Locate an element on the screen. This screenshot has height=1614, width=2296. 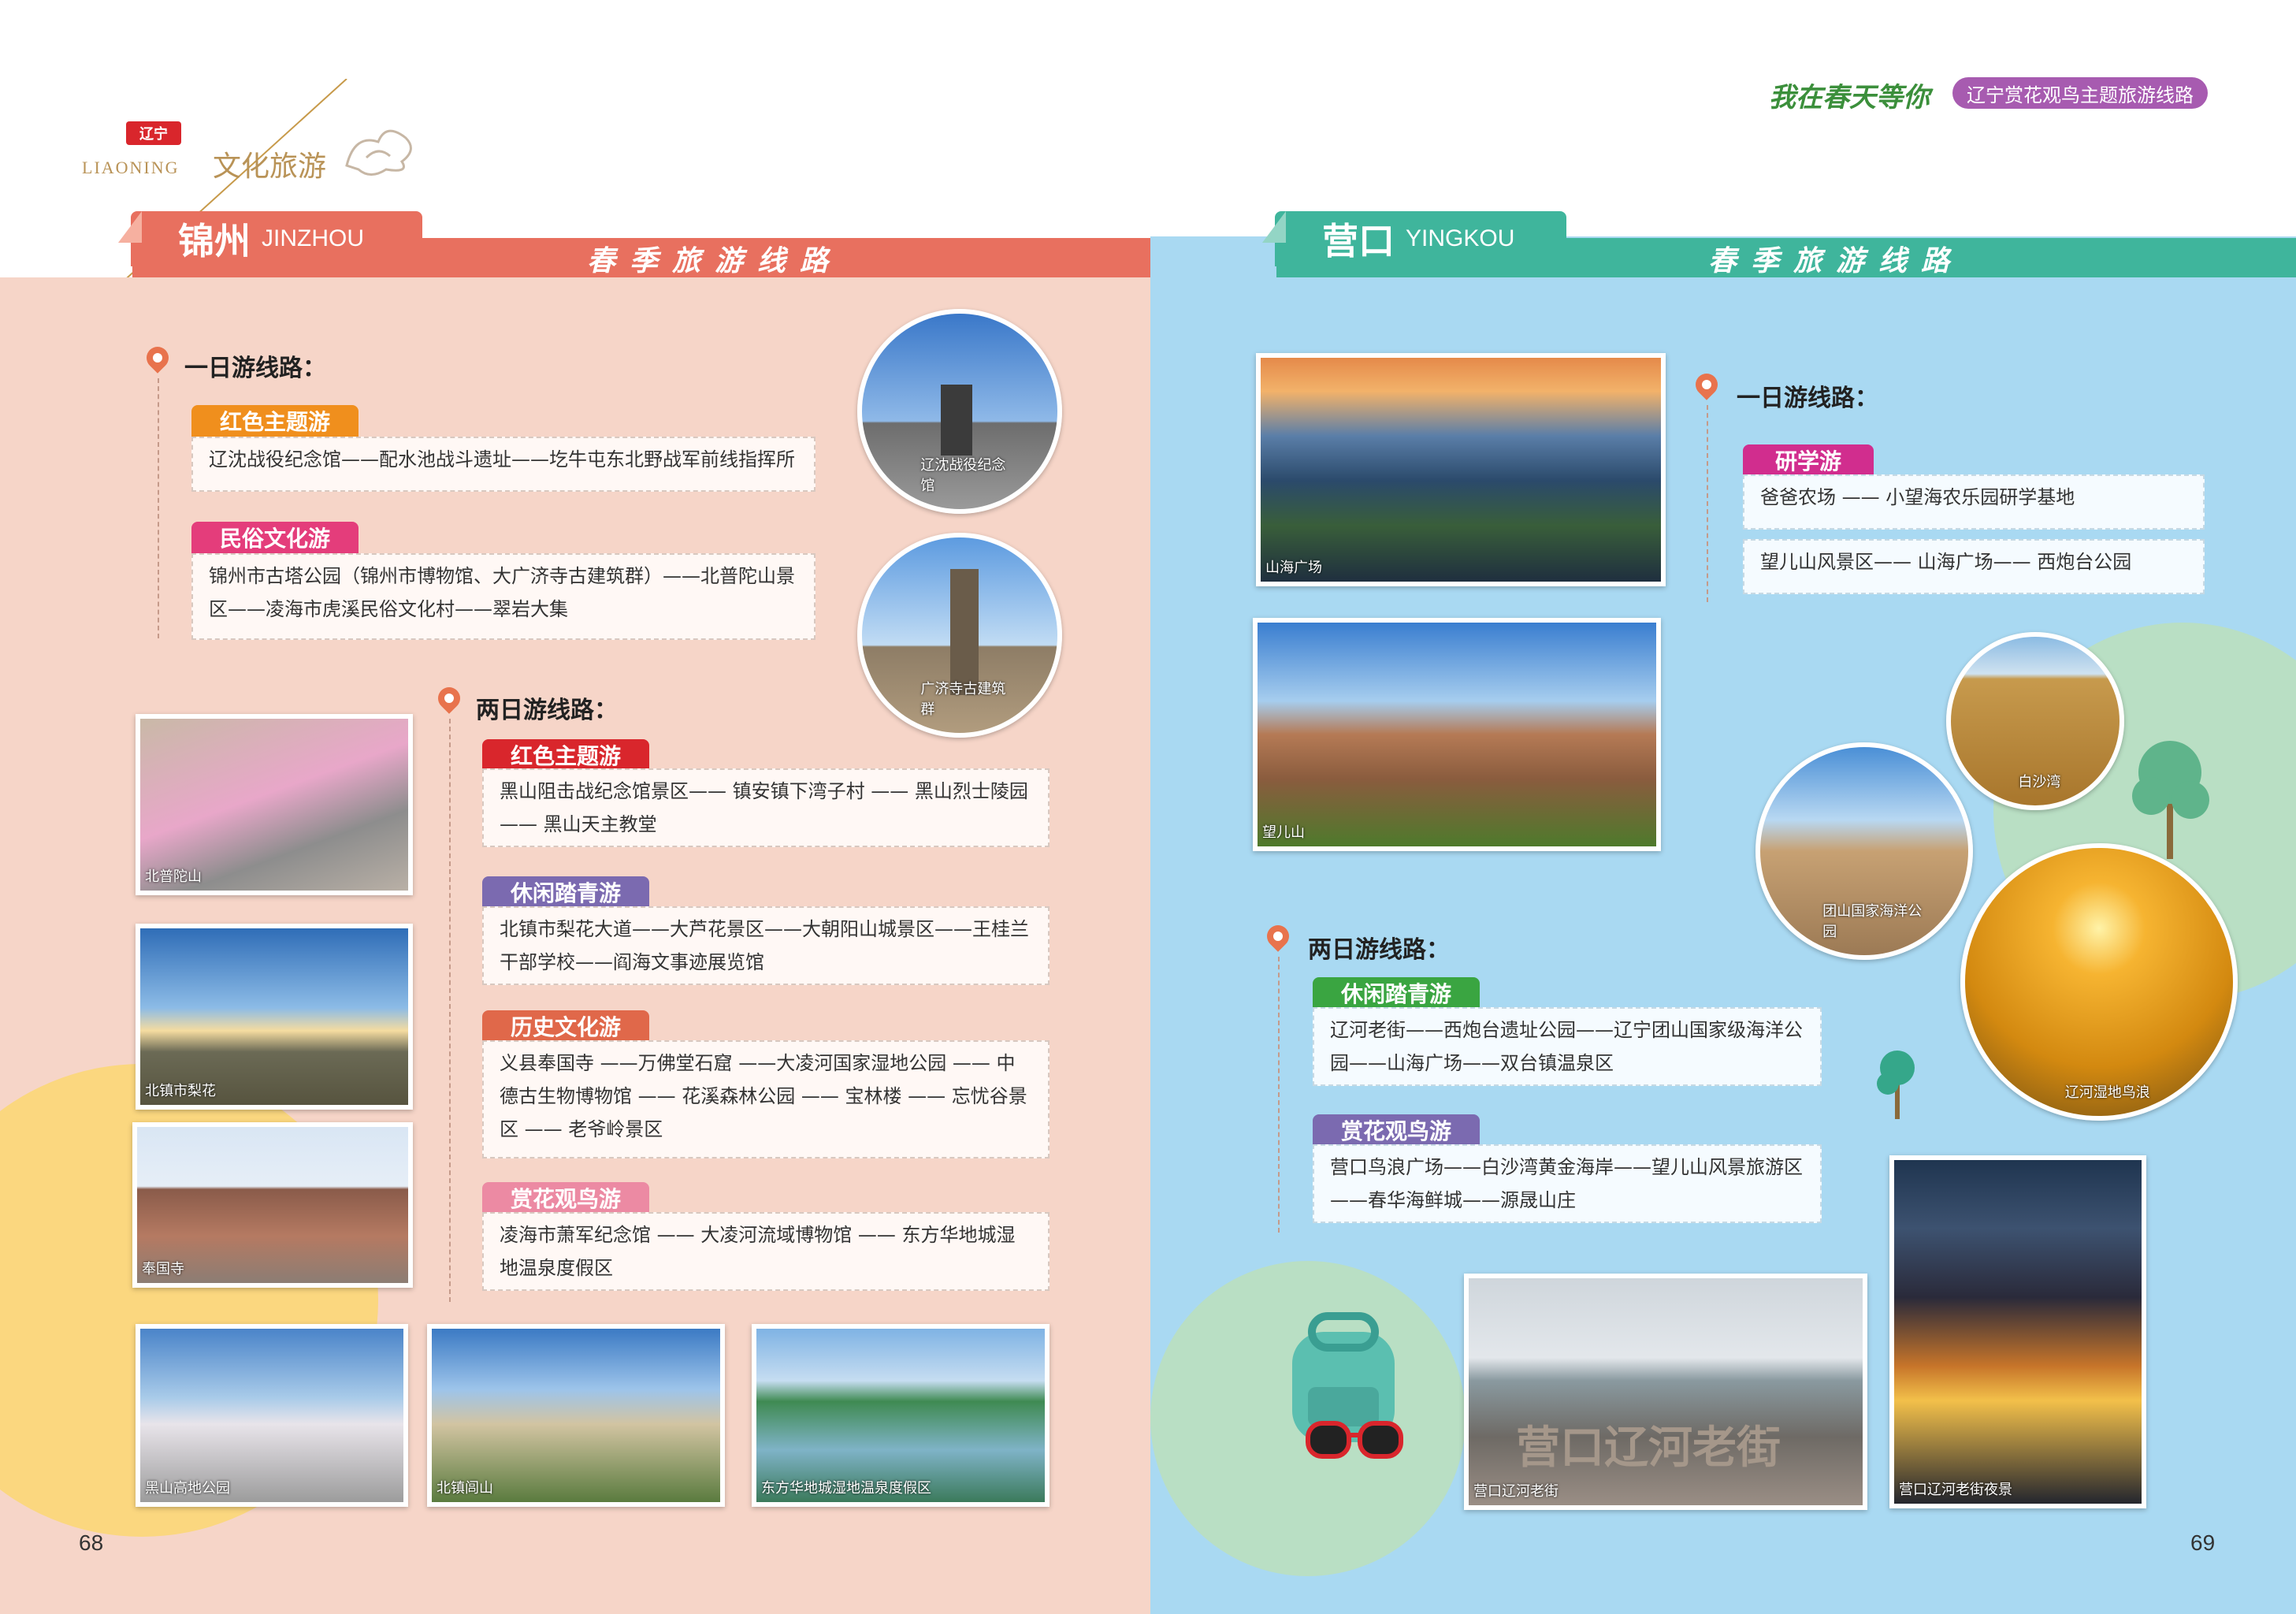
left-tag-flower-bird: 赏花观鸟游 is located at coordinates (565, 1198).